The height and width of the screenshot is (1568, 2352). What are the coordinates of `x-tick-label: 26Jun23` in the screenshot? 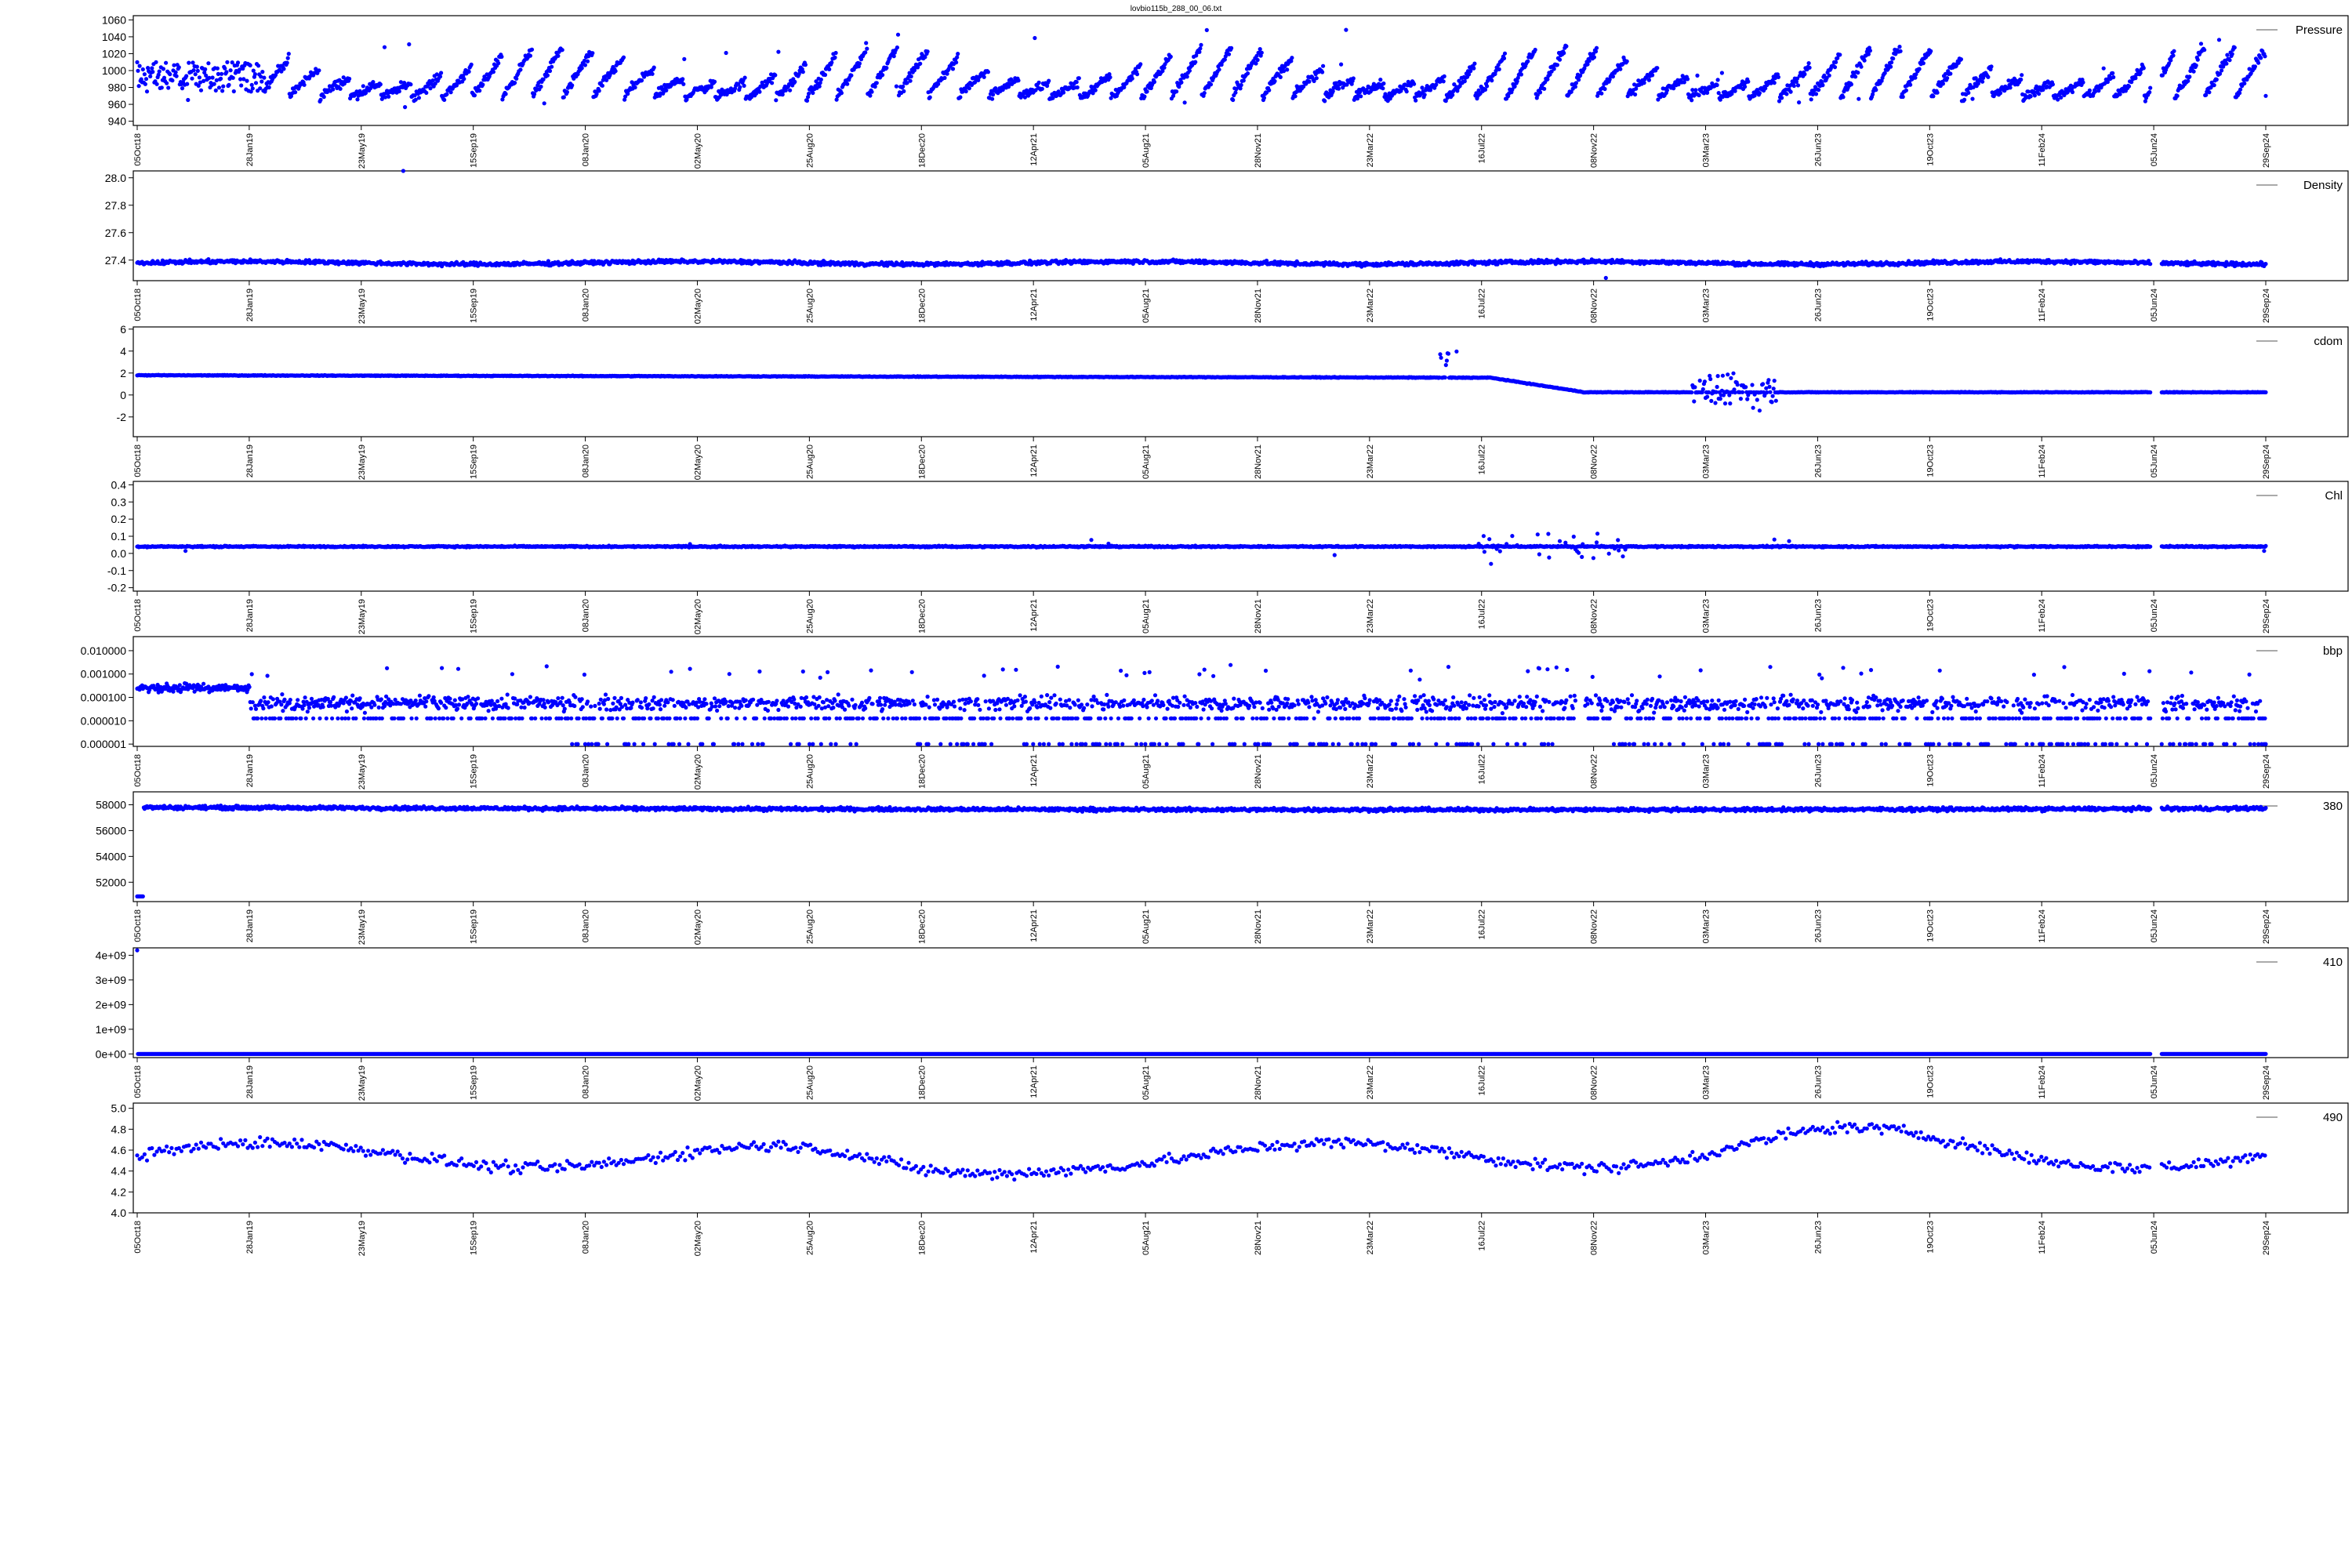 It's located at (1818, 305).